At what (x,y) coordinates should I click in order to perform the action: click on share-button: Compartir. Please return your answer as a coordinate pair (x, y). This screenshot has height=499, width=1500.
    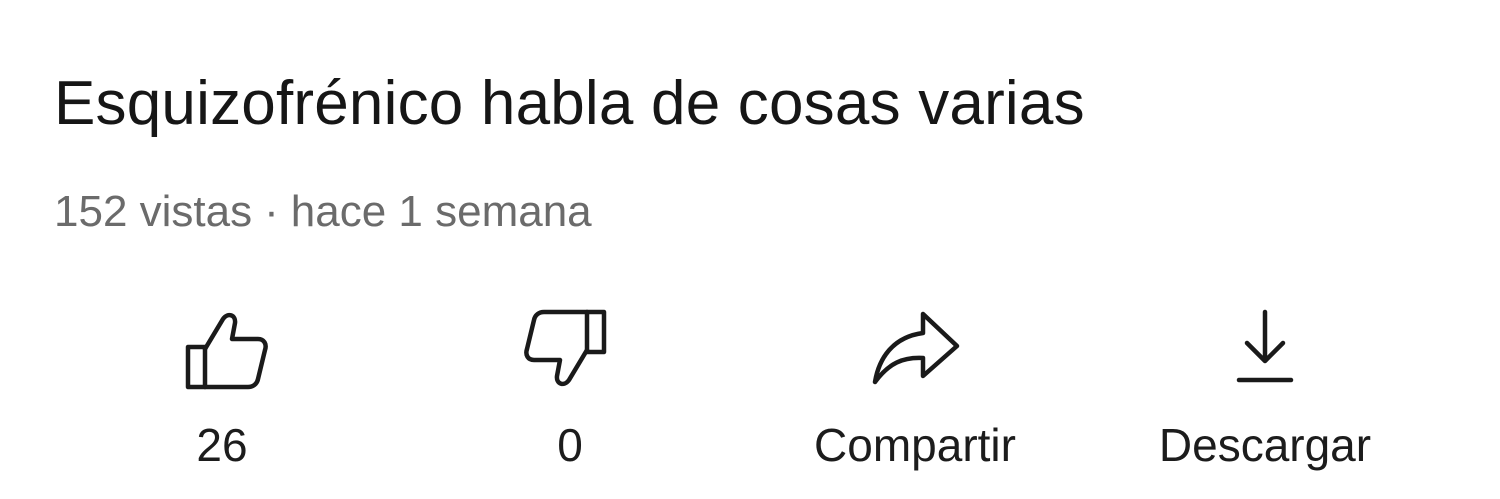
    Looking at the image, I should click on (915, 395).